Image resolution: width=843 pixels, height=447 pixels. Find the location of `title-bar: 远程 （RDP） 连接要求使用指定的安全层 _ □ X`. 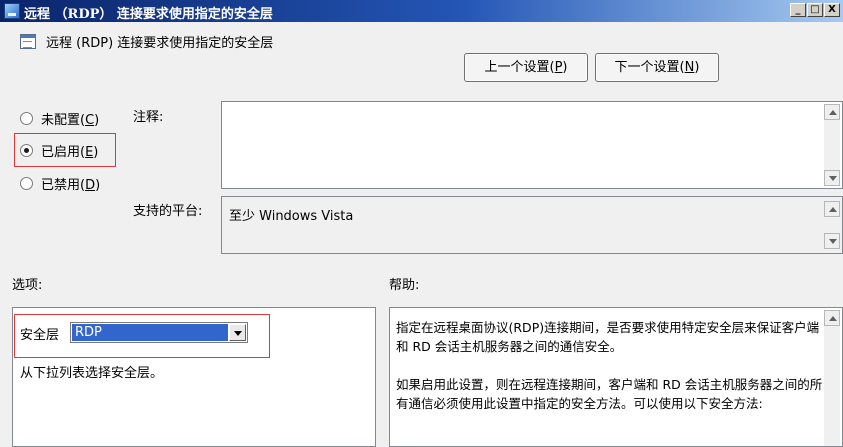

title-bar: 远程 （RDP） 连接要求使用指定的安全层 _ □ X is located at coordinates (421, 11).